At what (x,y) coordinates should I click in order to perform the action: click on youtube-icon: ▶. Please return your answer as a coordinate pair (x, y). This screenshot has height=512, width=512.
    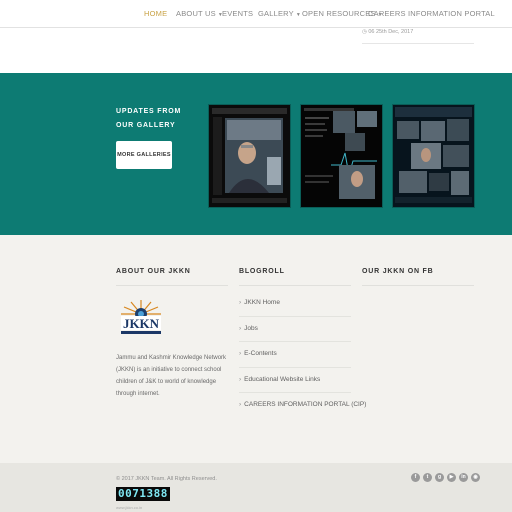
    Looking at the image, I should click on (451, 477).